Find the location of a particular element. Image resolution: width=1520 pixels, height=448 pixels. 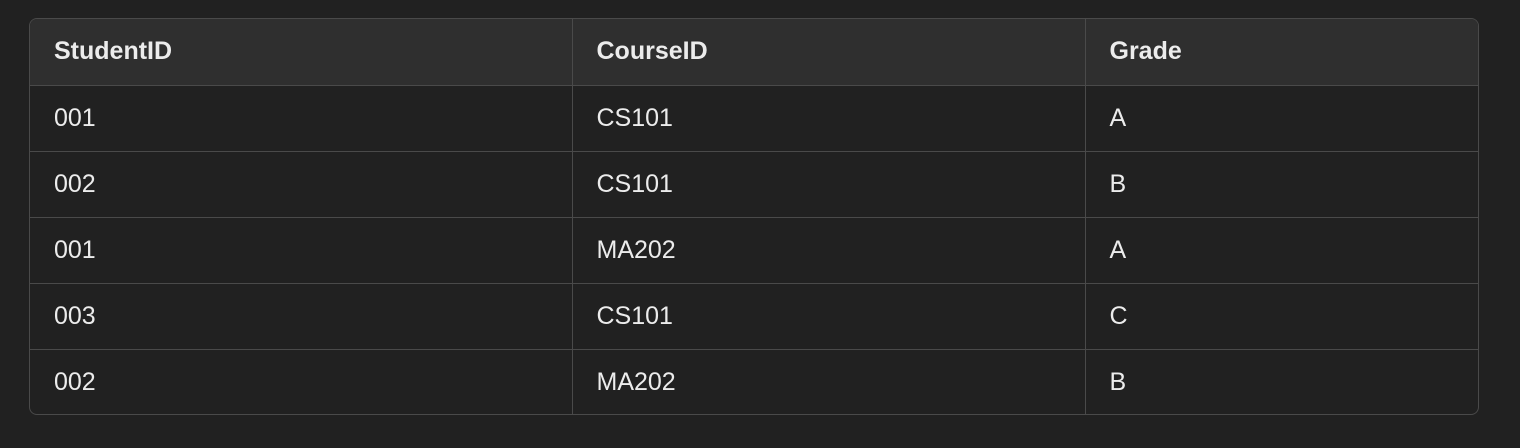

table-header-row: StudentID CourseID Grade is located at coordinates (754, 52).